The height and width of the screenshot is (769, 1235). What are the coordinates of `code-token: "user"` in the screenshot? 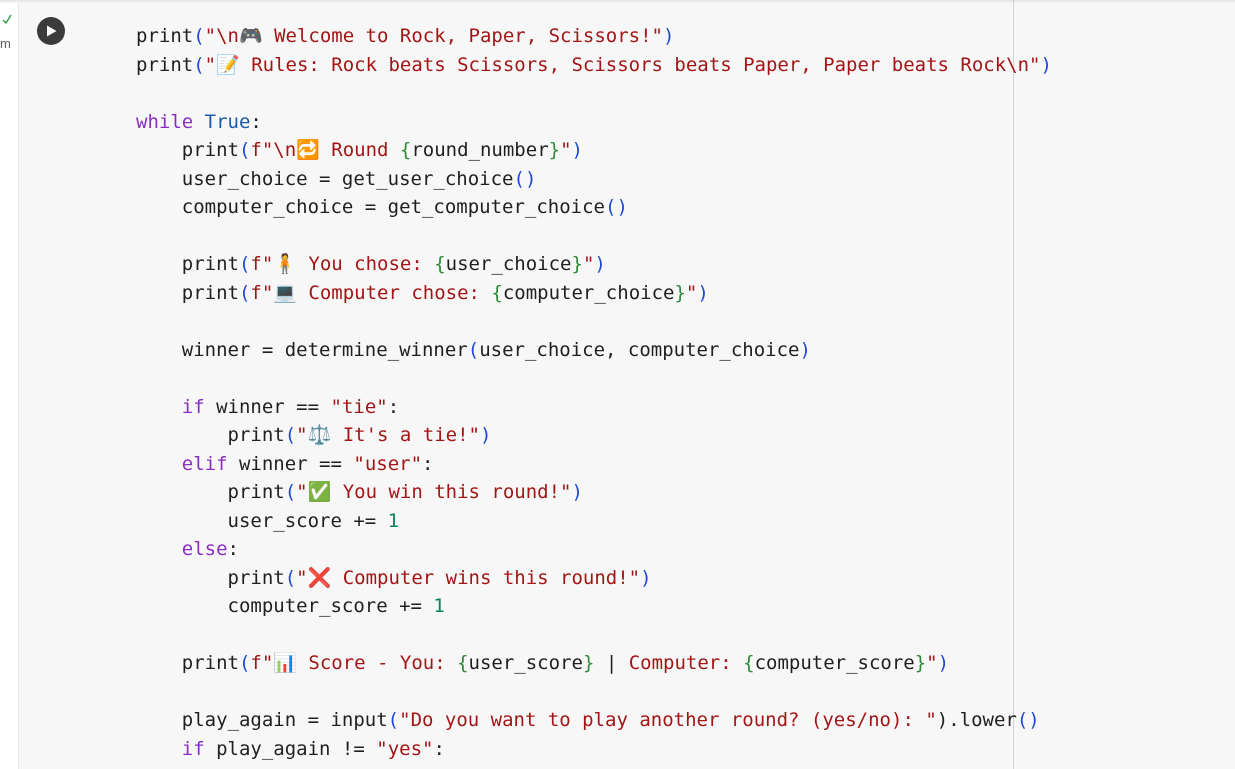 It's located at (388, 463).